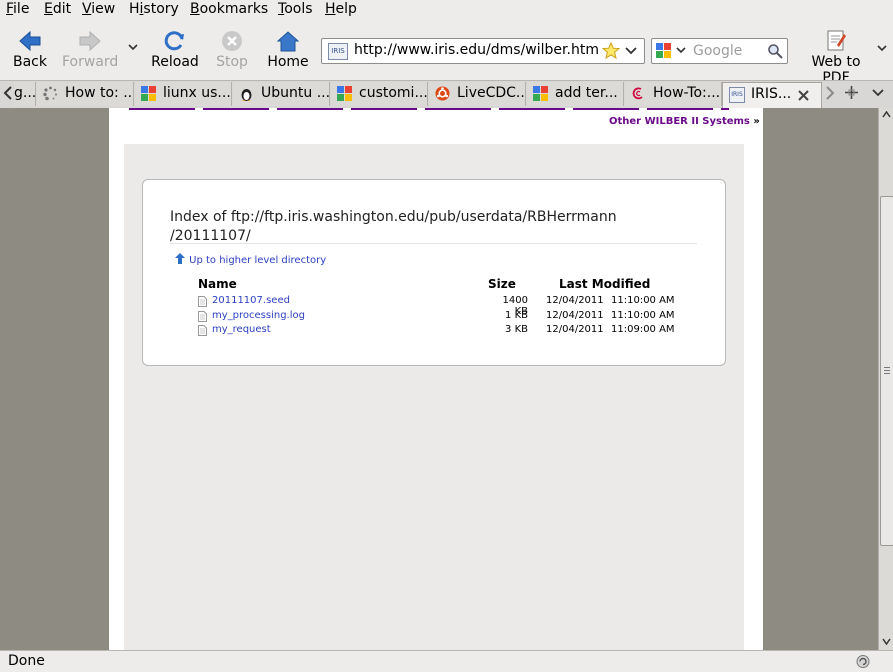 This screenshot has height=672, width=893. I want to click on status-bar: Done, so click(446, 661).